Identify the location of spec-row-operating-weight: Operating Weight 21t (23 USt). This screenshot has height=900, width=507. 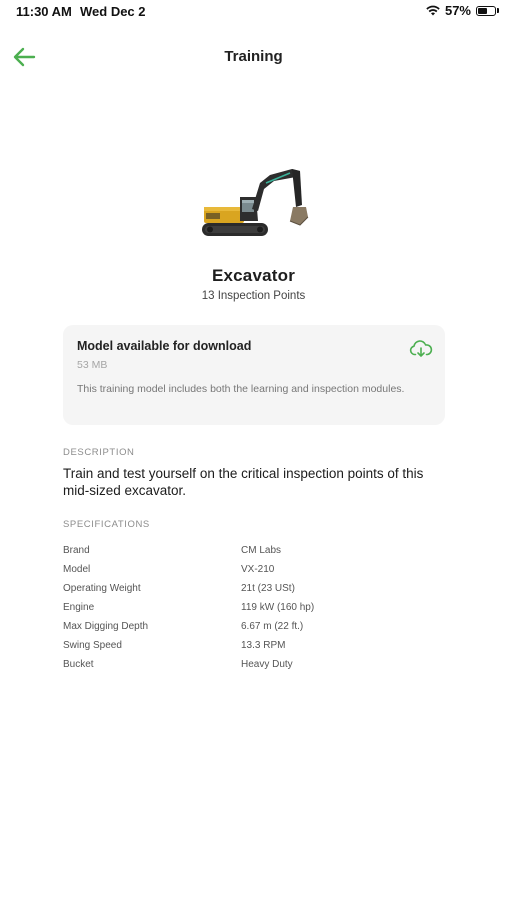
(253, 590).